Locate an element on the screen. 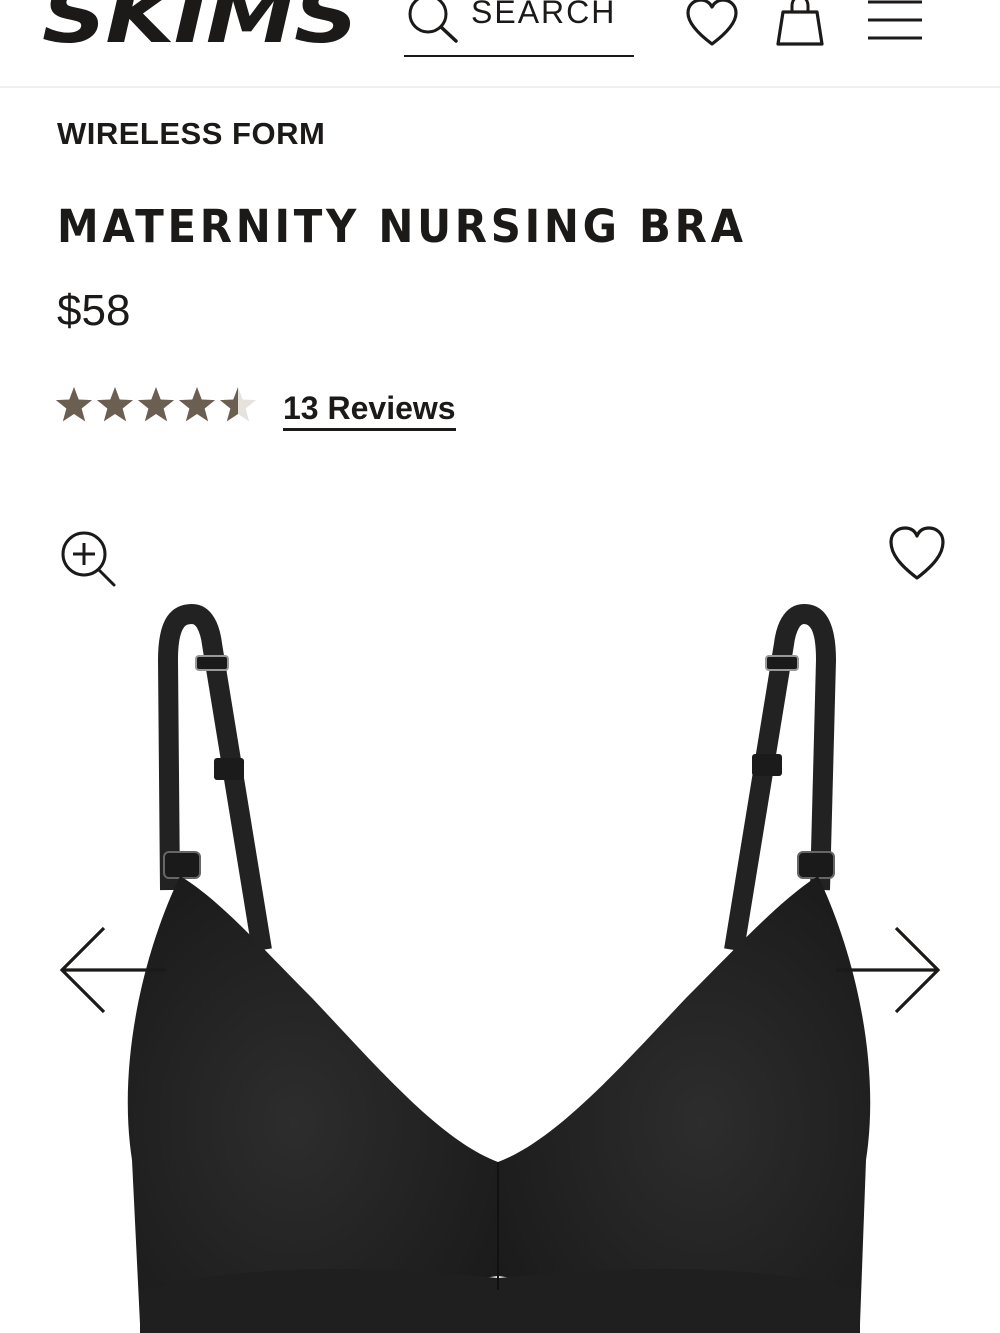 Image resolution: width=1000 pixels, height=1333 pixels. hamburger-menu-icon is located at coordinates (895, 22).